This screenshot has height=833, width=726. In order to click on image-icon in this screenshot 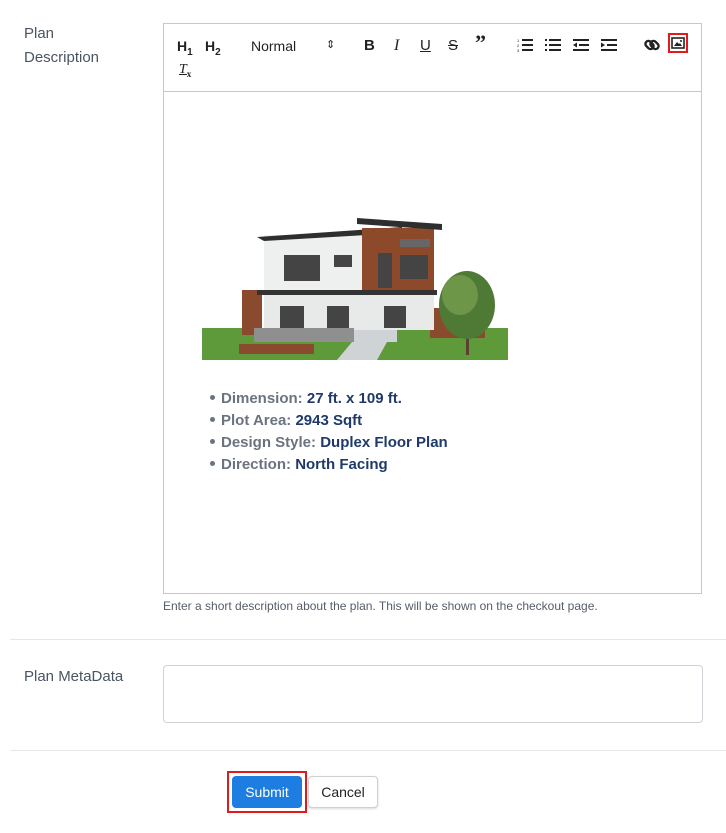, I will do `click(678, 43)`.